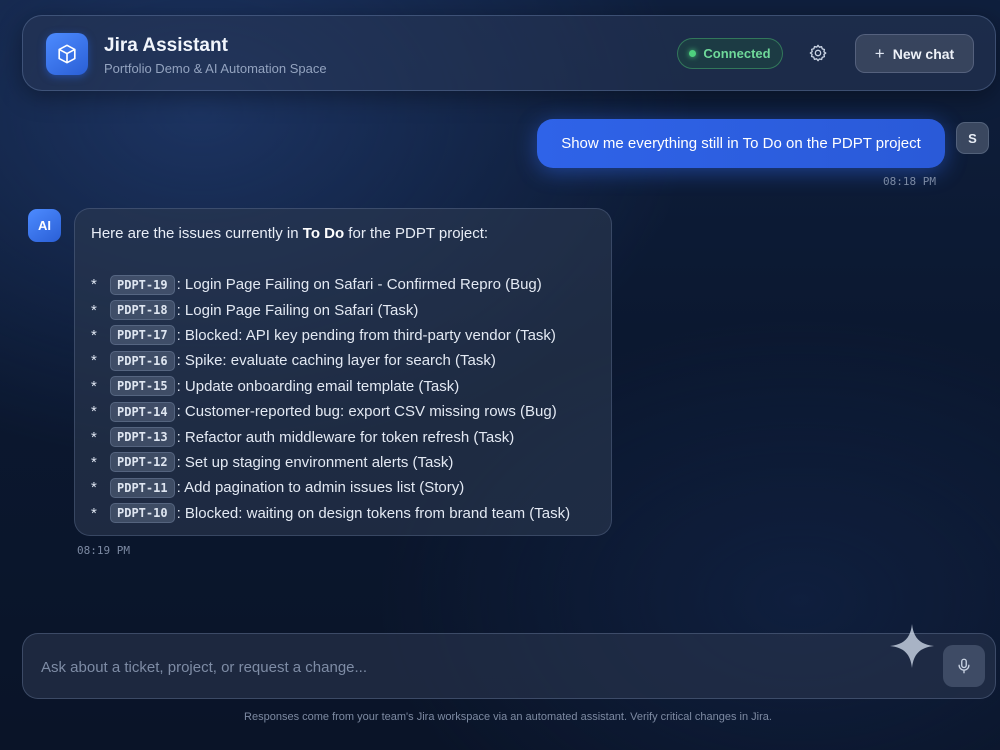 The width and height of the screenshot is (1000, 750). I want to click on settings-button, so click(818, 53).